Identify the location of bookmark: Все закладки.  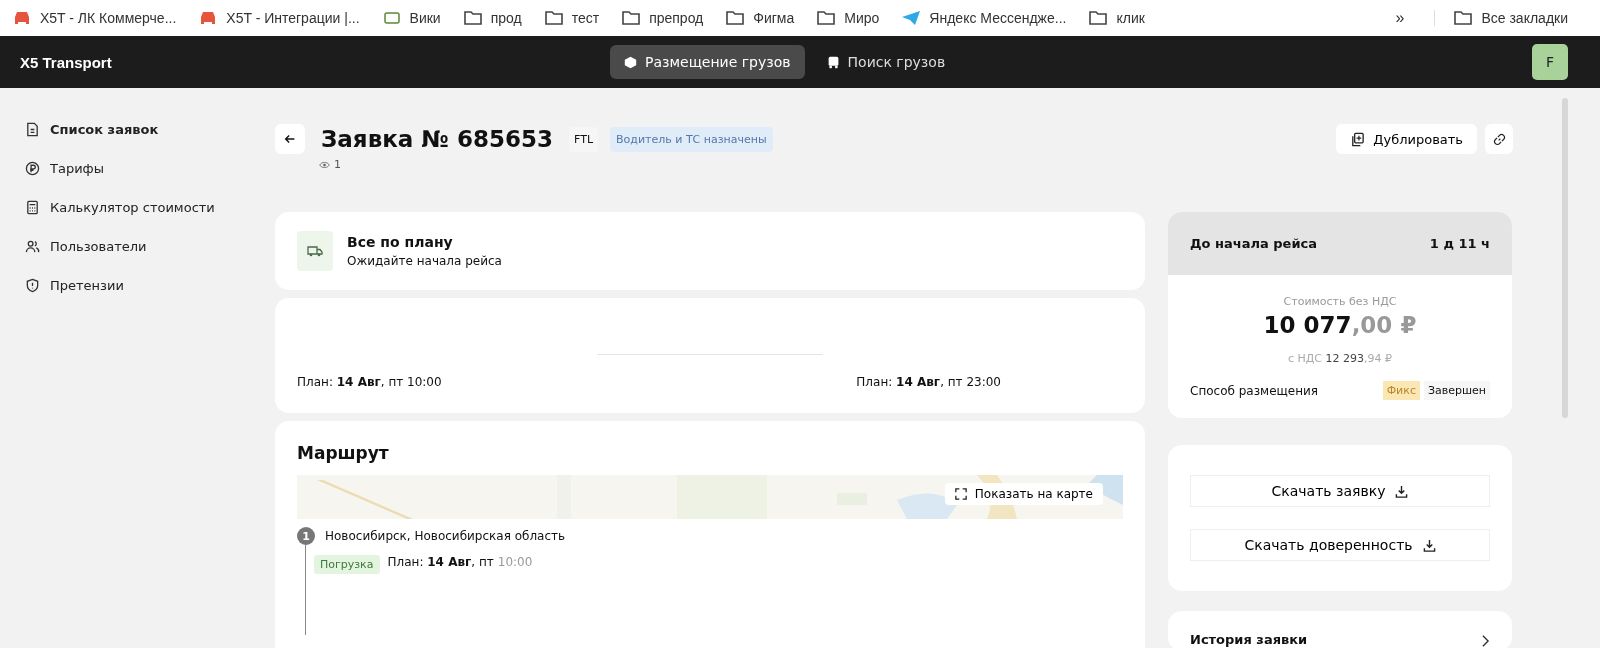
(1501, 18).